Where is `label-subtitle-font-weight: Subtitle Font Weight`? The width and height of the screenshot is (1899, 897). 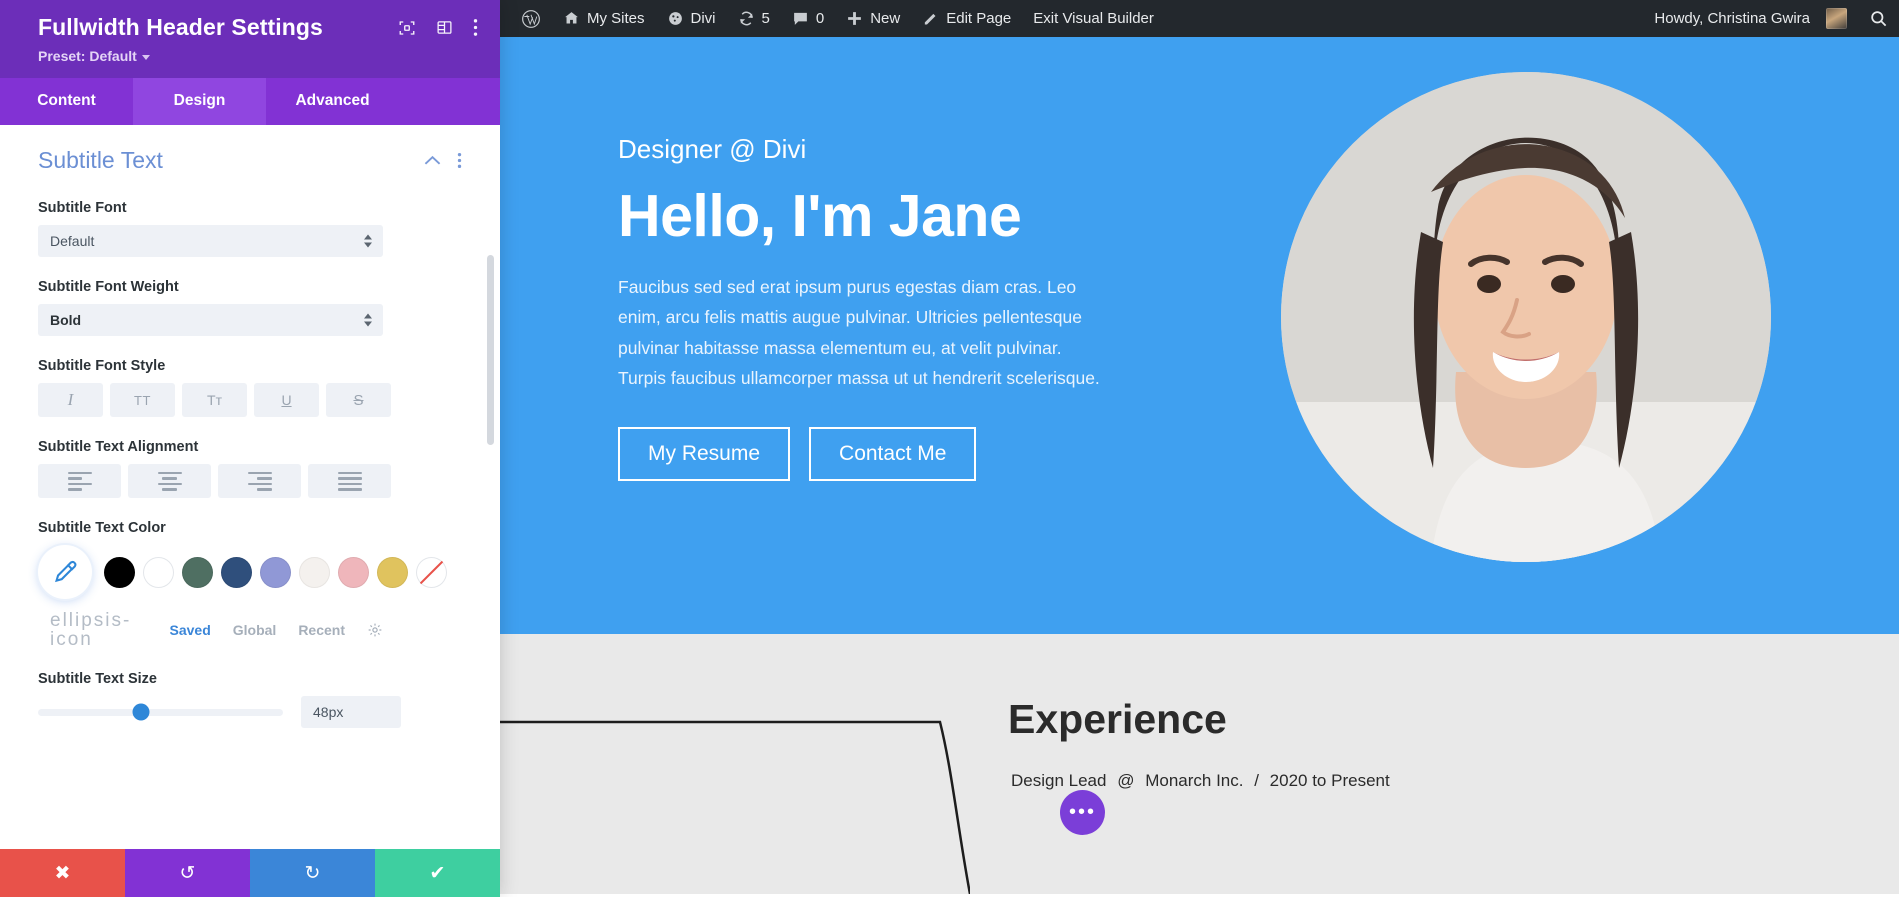
label-subtitle-font-weight: Subtitle Font Weight is located at coordinates (108, 287).